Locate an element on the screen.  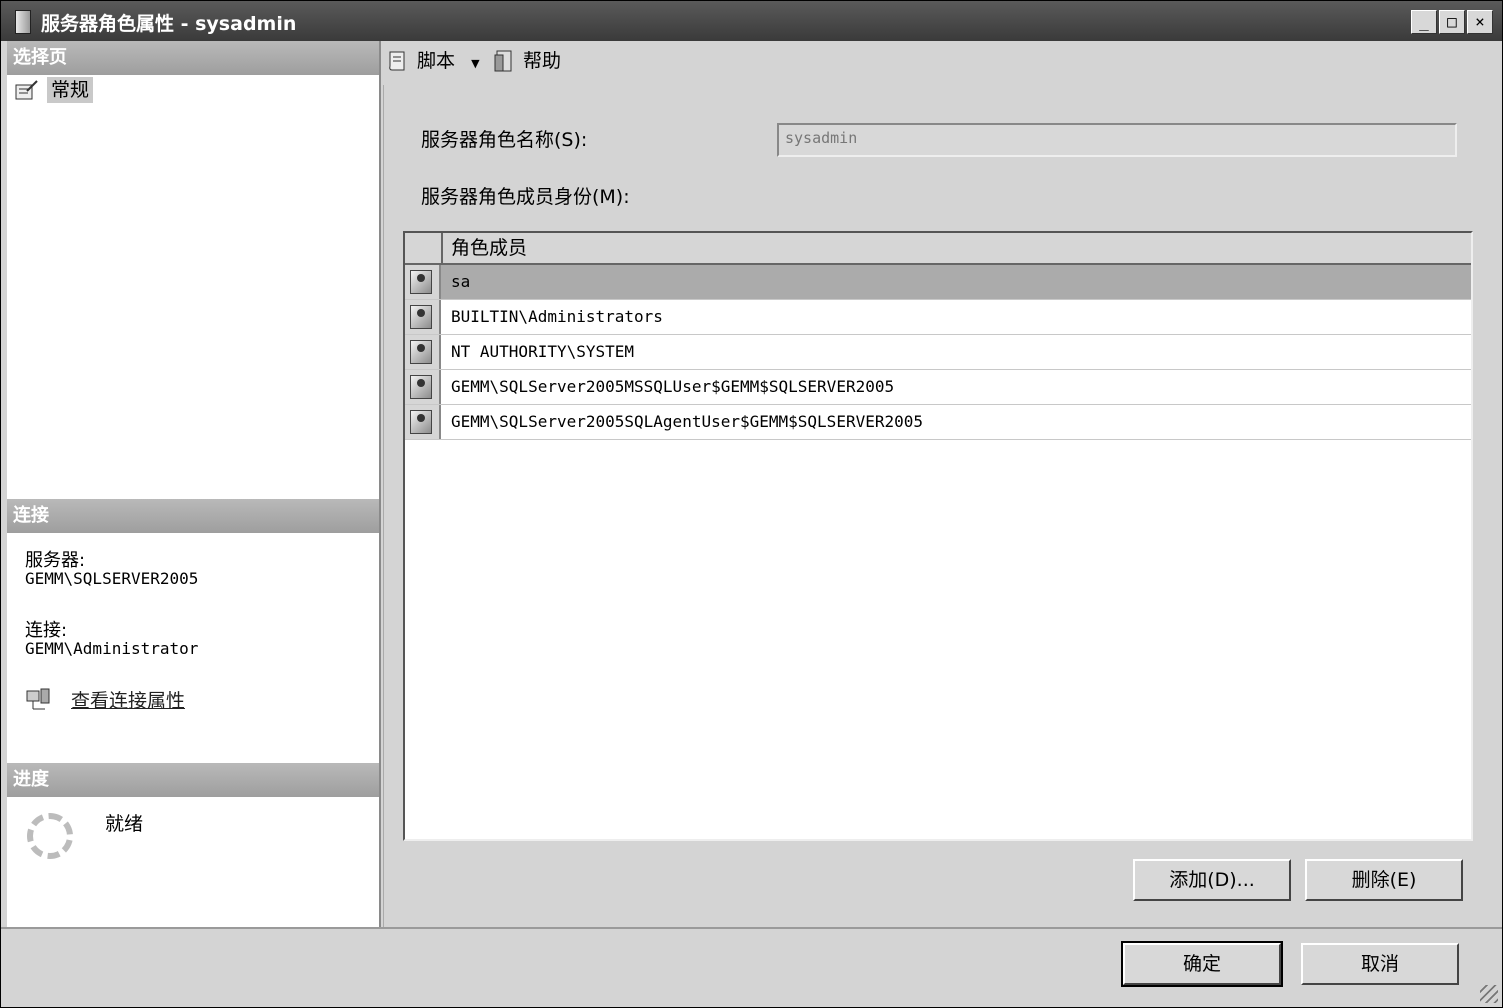
cancel-button: 取消 is located at coordinates (1380, 964).